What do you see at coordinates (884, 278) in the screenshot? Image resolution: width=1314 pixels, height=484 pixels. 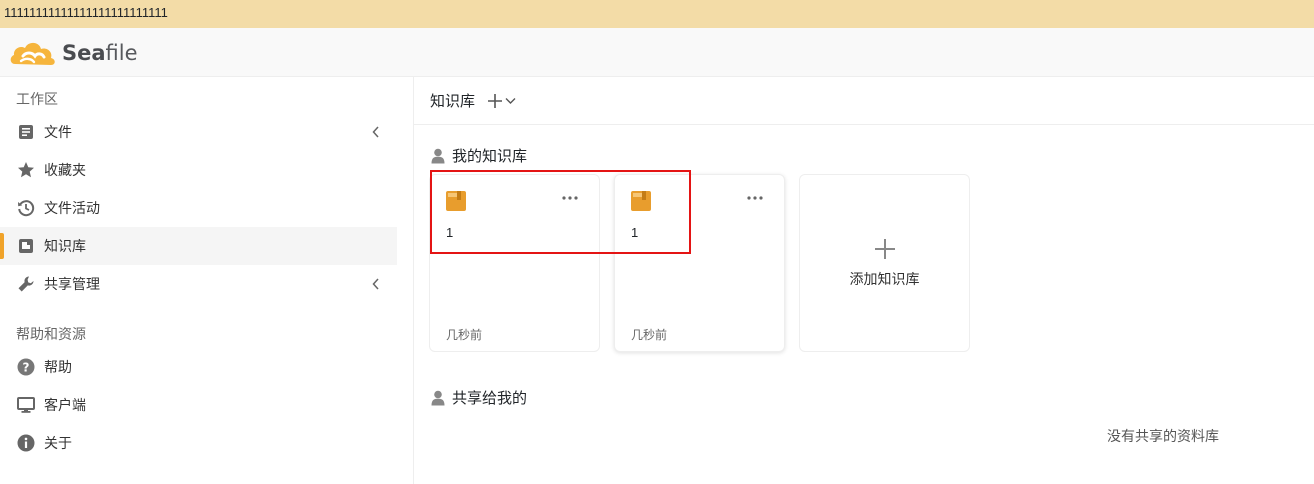 I see `add-wiki-label: 添加知识库` at bounding box center [884, 278].